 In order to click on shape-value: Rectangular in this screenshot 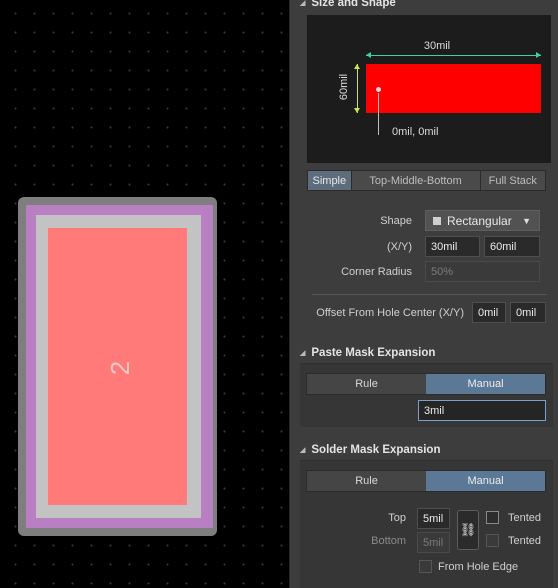, I will do `click(479, 220)`.